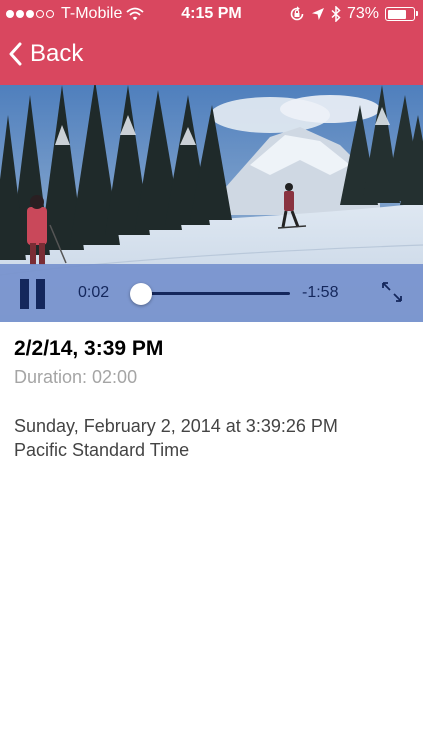  What do you see at coordinates (89, 348) in the screenshot?
I see `video-title: 2/2/14, 3:39 PM` at bounding box center [89, 348].